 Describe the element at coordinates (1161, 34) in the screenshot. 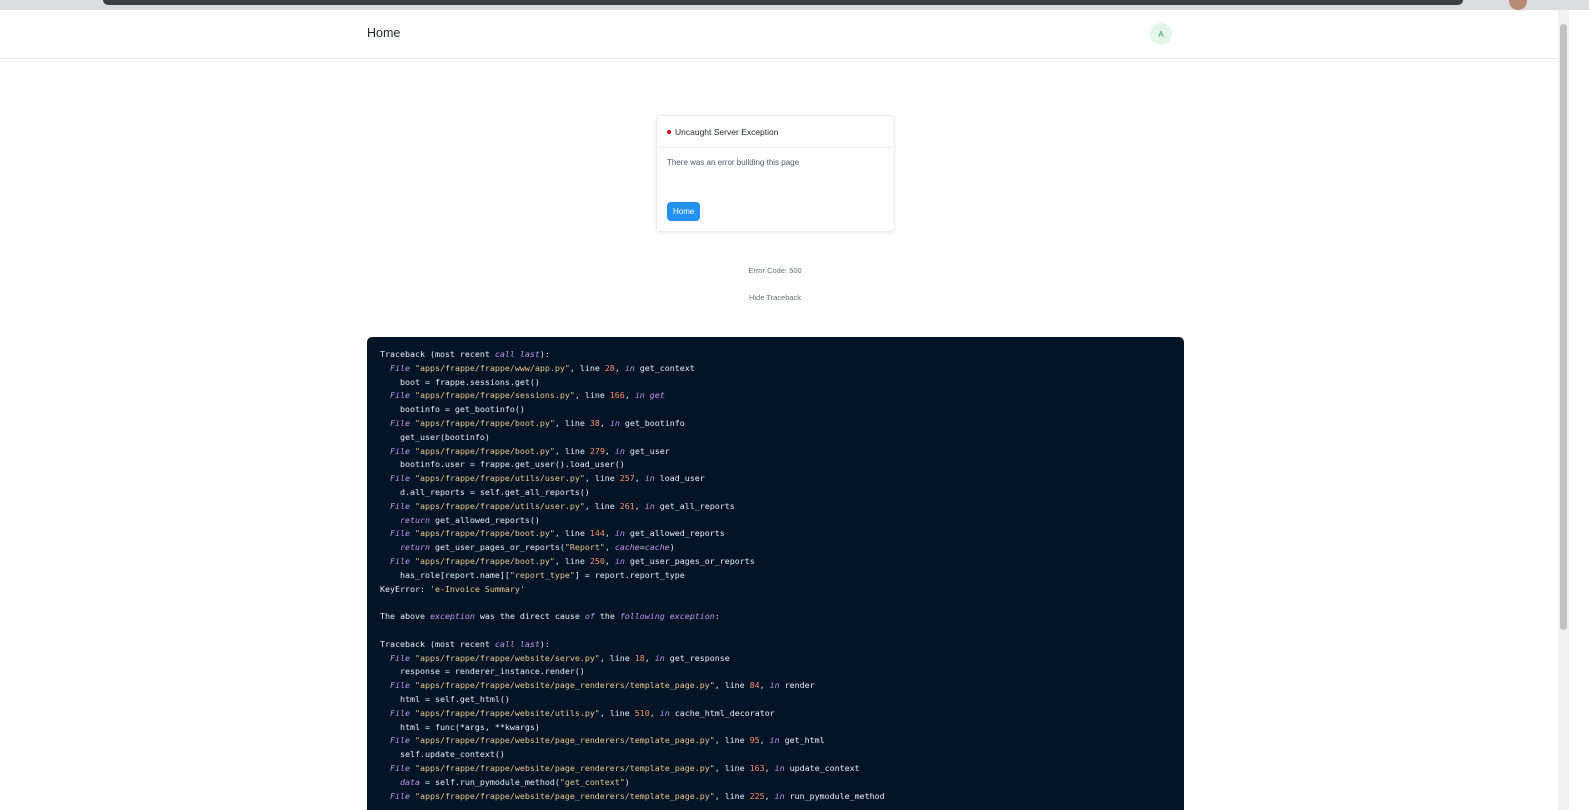

I see `user-avatar: A` at that location.